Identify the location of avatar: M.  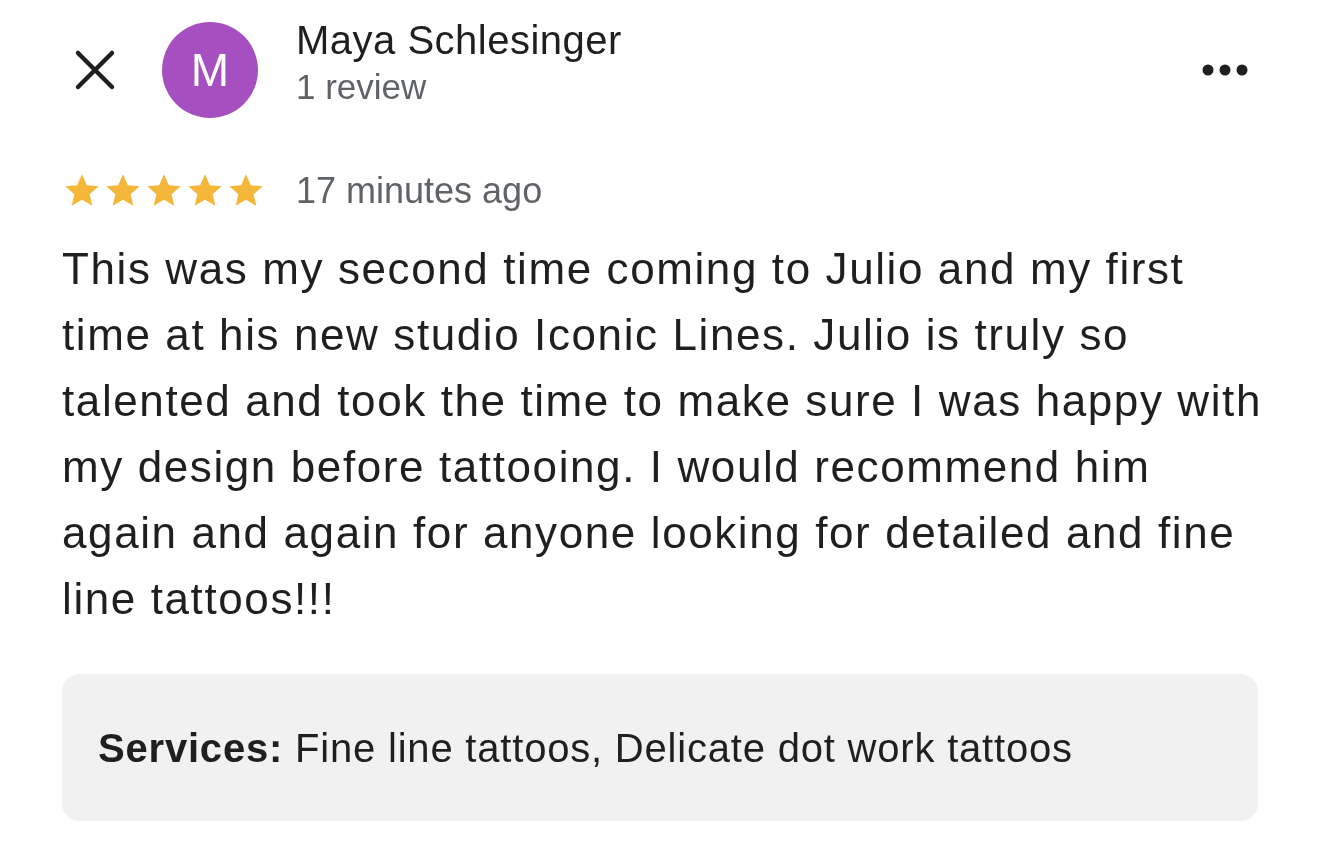
(210, 70).